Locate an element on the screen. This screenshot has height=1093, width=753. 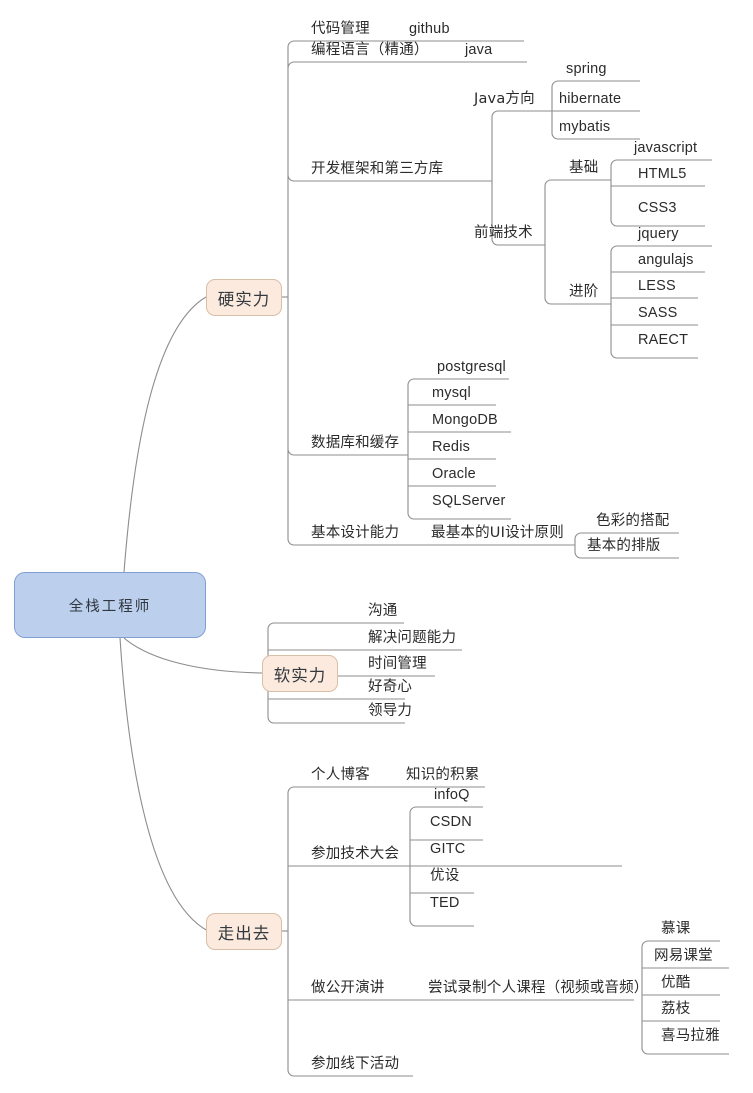
node-personal-blog: 个人博客 is located at coordinates (340, 777).